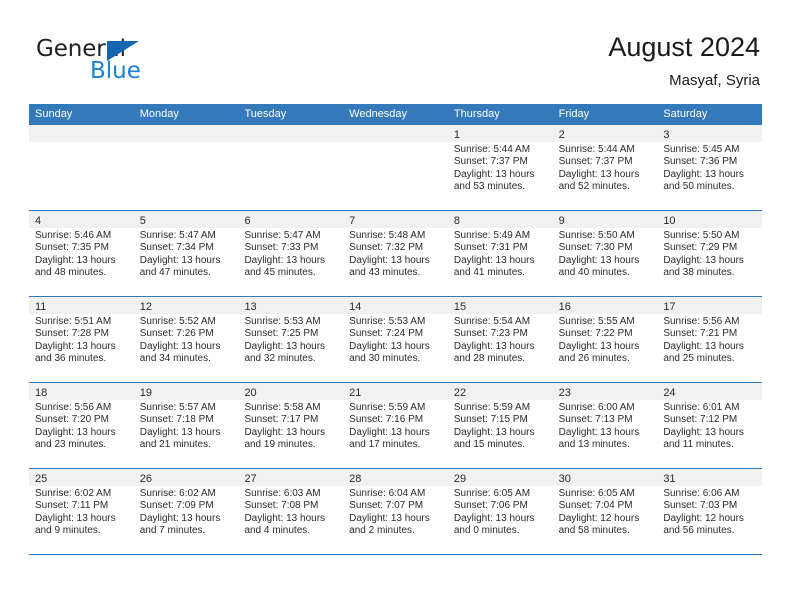  What do you see at coordinates (710, 391) in the screenshot?
I see `day-number-band: 24` at bounding box center [710, 391].